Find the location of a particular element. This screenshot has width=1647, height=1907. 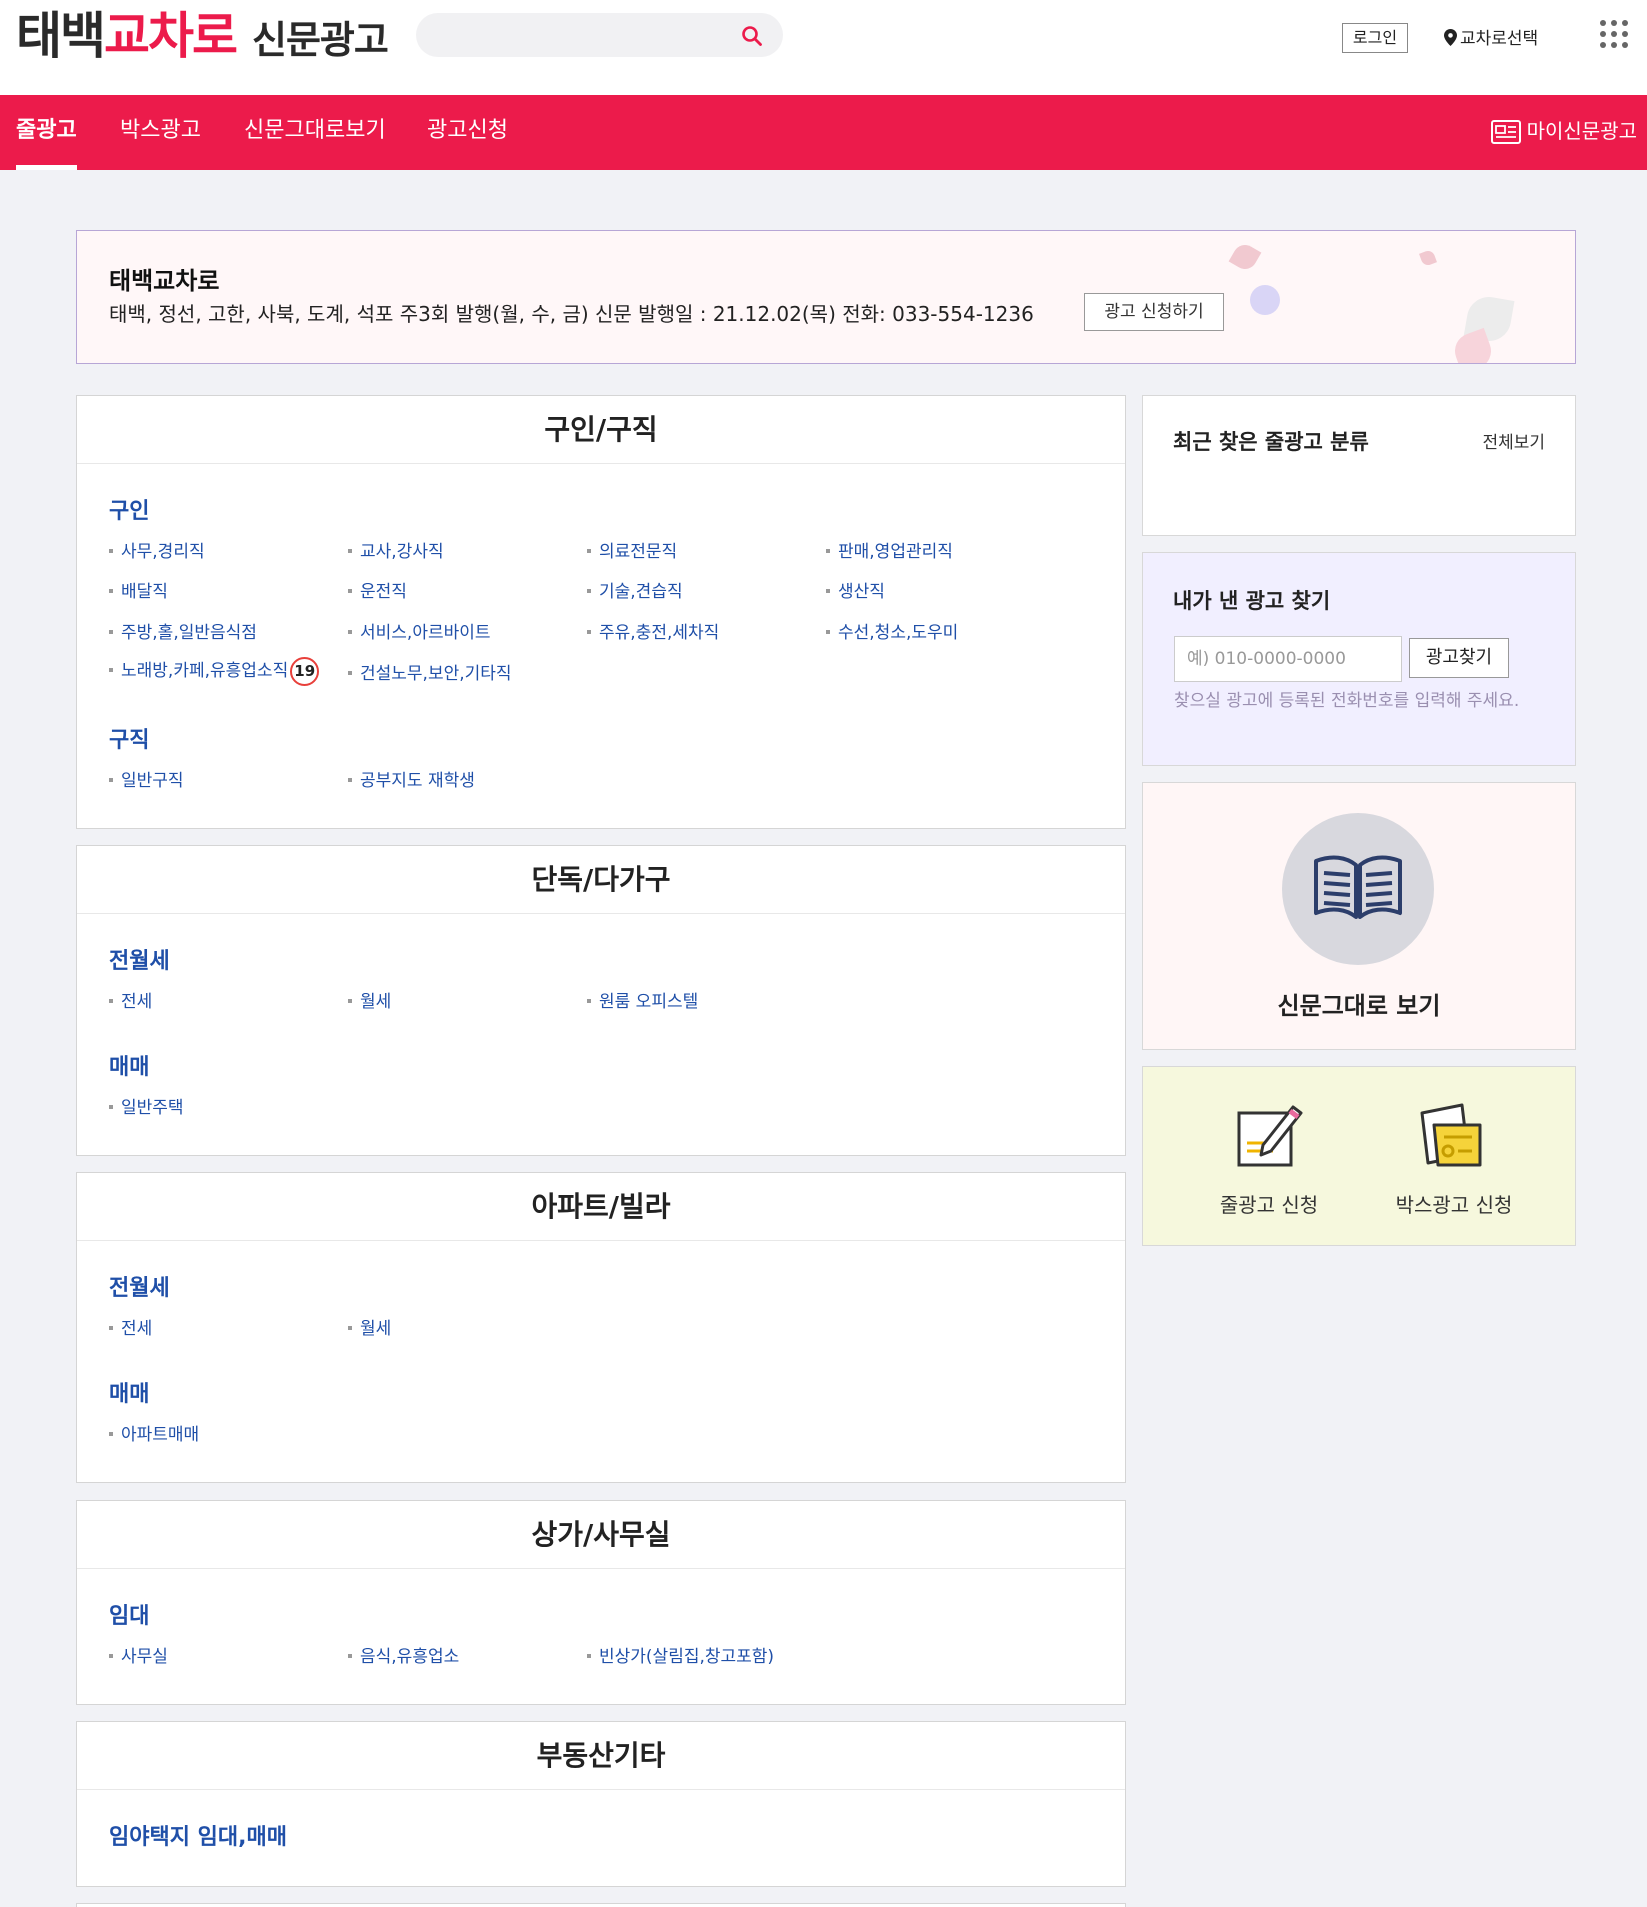

recent-categories-title: 최근 찾은 줄광고 분류 is located at coordinates (1271, 442).